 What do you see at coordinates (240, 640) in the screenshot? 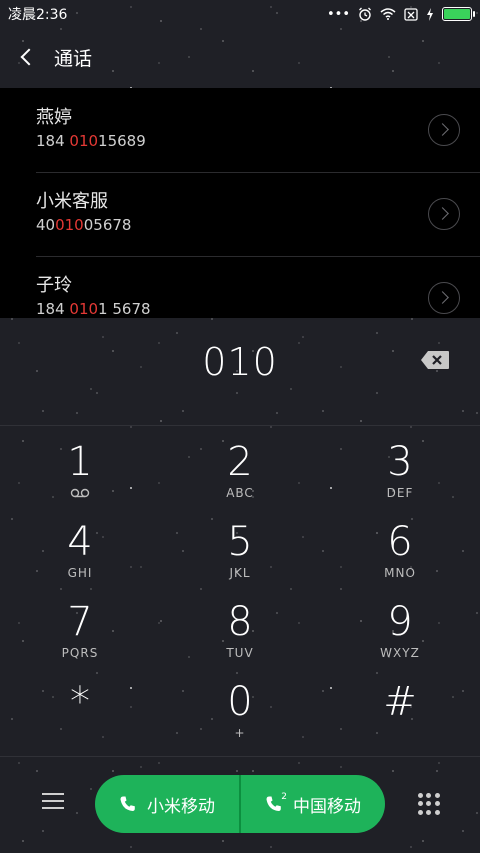
I see `key-8: 8 TUV` at bounding box center [240, 640].